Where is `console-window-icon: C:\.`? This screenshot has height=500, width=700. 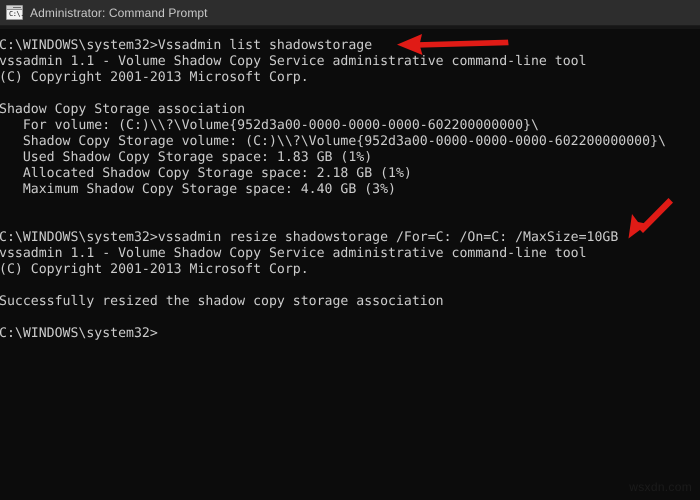
console-window-icon: C:\. is located at coordinates (15, 12).